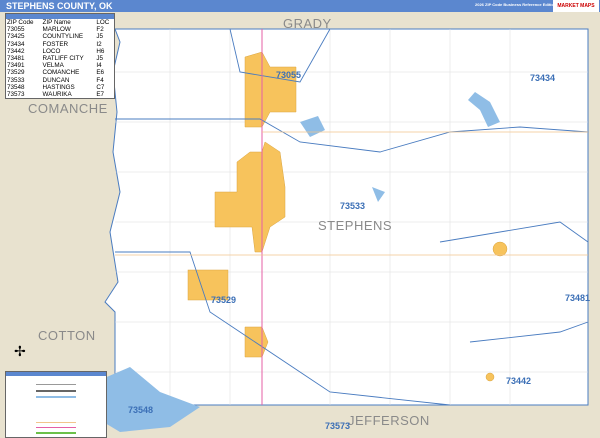 The width and height of the screenshot is (600, 438). Describe the element at coordinates (578, 298) in the screenshot. I see `zip-label: 73481` at that location.